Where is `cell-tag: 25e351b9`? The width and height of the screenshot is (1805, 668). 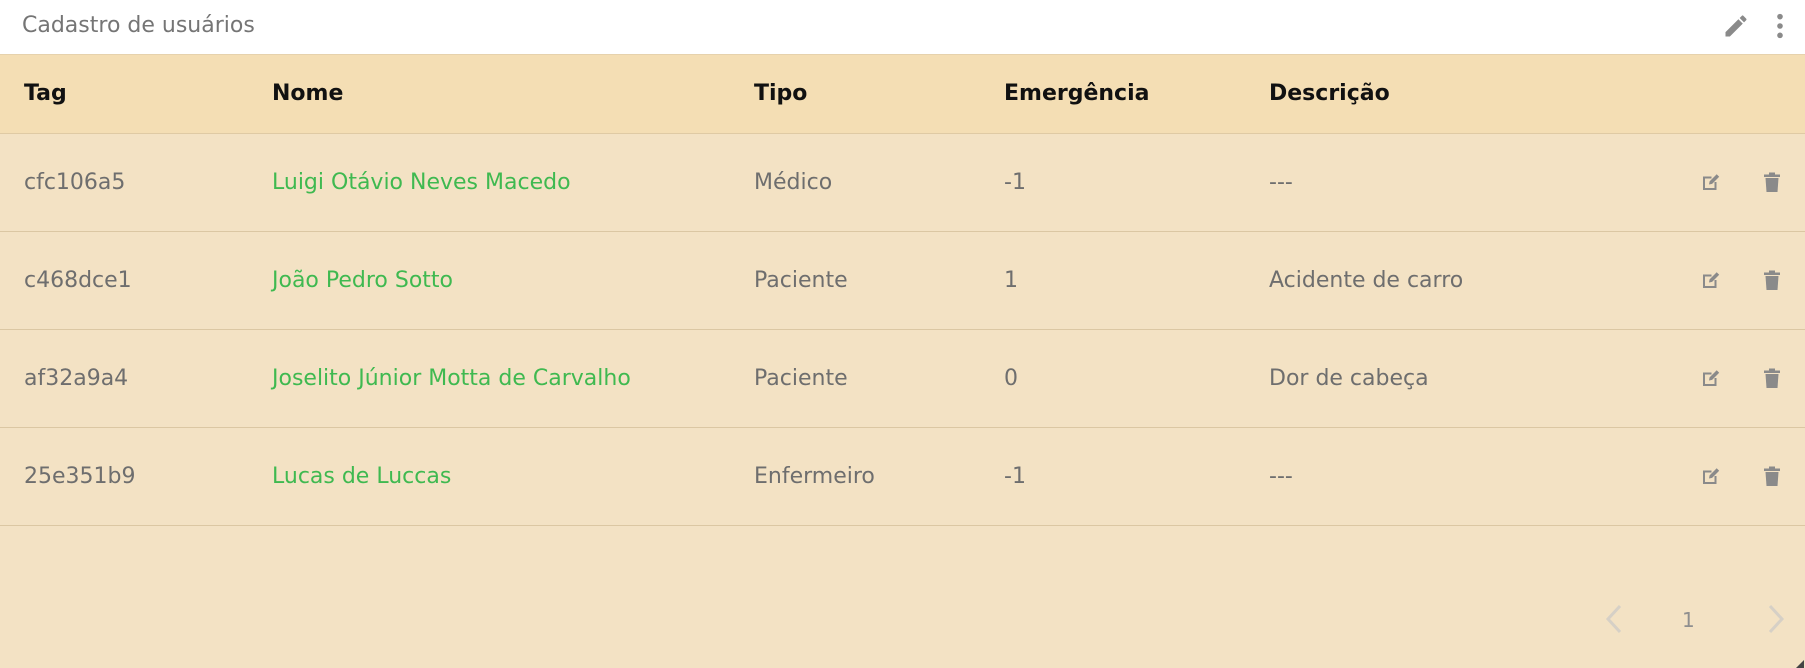 cell-tag: 25e351b9 is located at coordinates (80, 476).